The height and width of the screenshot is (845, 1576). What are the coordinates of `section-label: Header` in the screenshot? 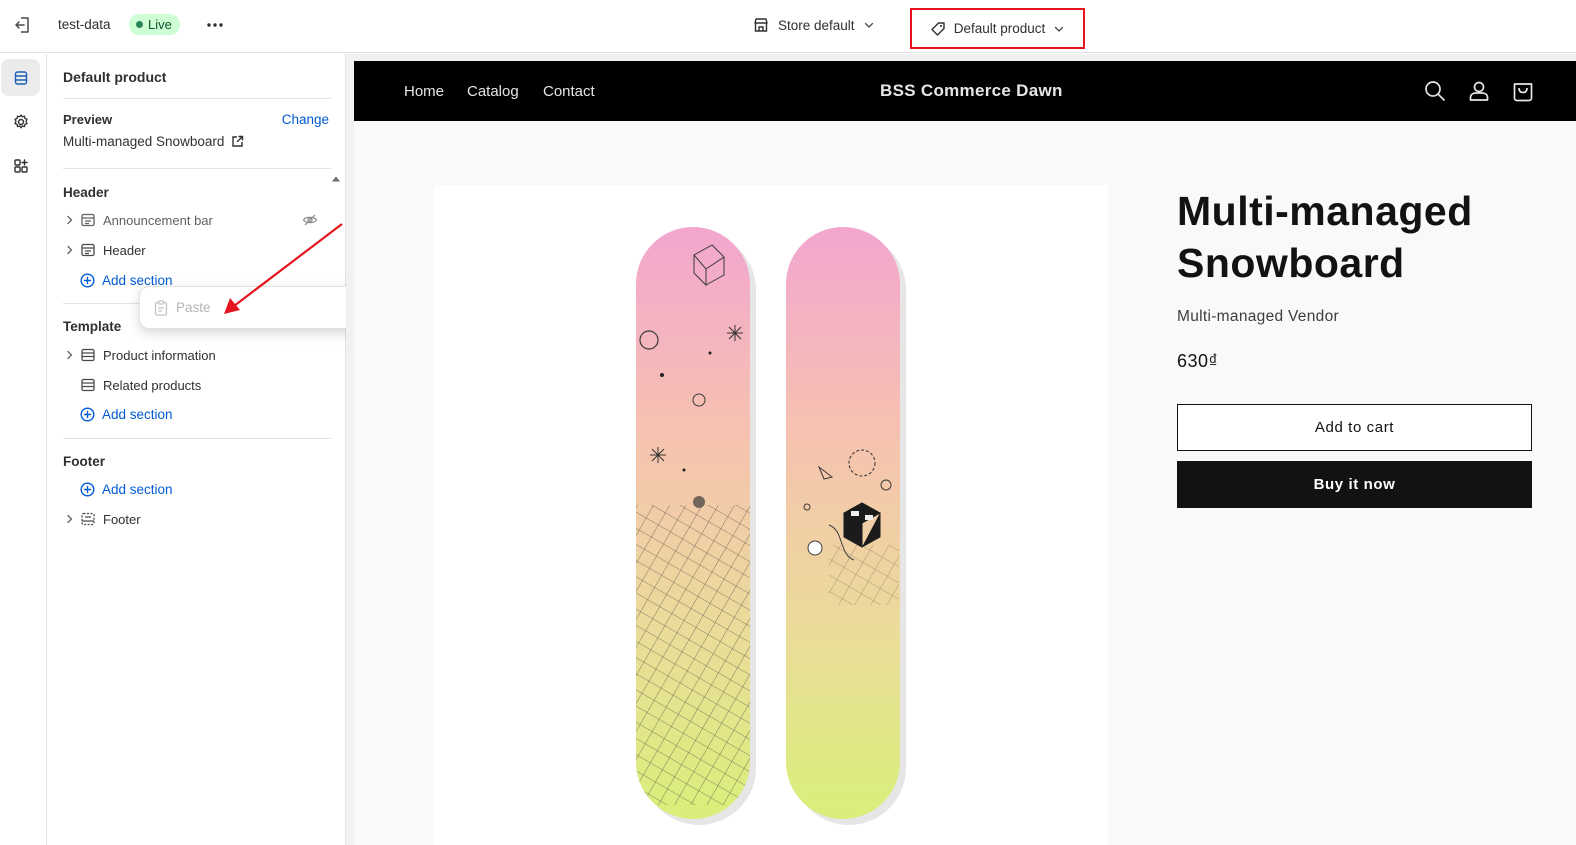 It's located at (124, 250).